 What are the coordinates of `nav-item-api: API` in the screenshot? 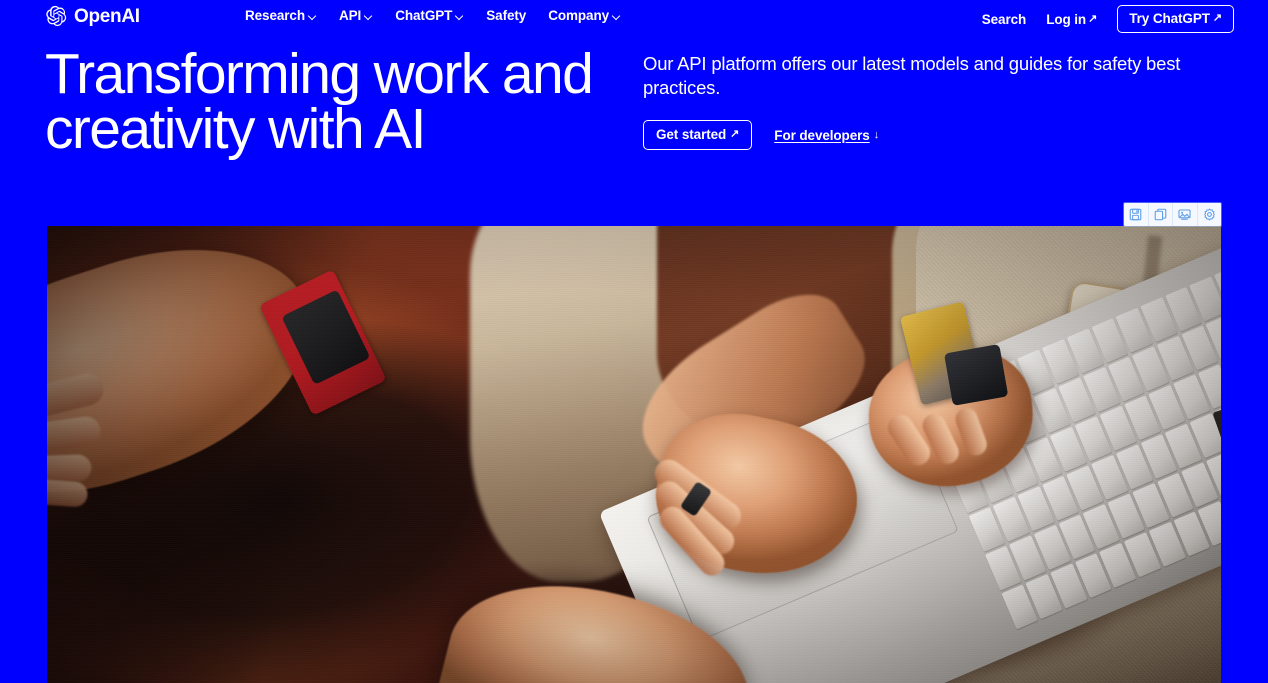 It's located at (356, 15).